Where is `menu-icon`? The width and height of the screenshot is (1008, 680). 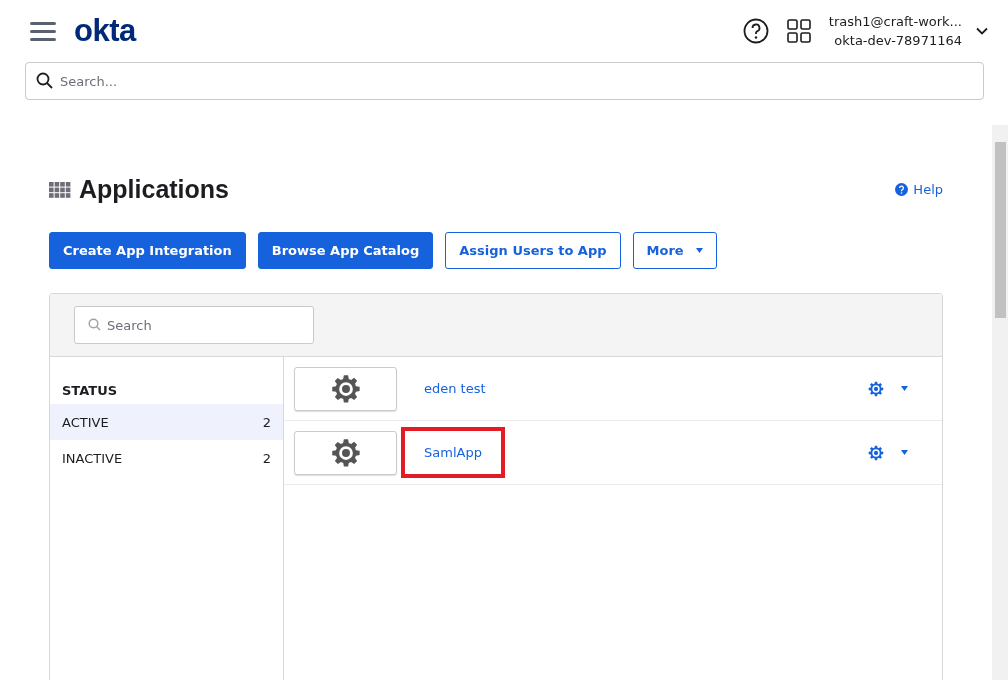 menu-icon is located at coordinates (43, 31).